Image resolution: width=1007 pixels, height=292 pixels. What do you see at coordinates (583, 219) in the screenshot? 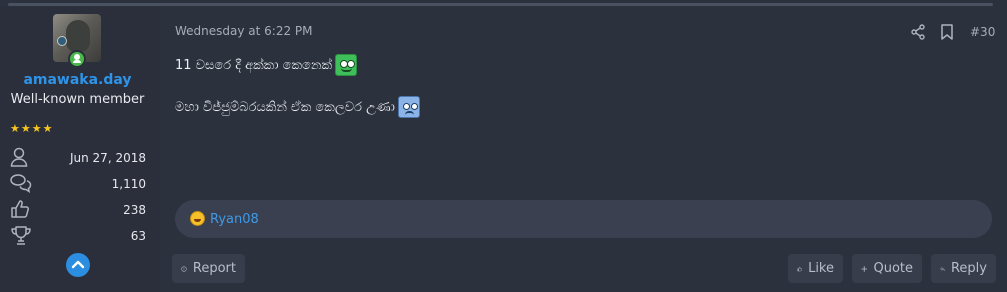
I see `reactions-bar: Ryan08` at bounding box center [583, 219].